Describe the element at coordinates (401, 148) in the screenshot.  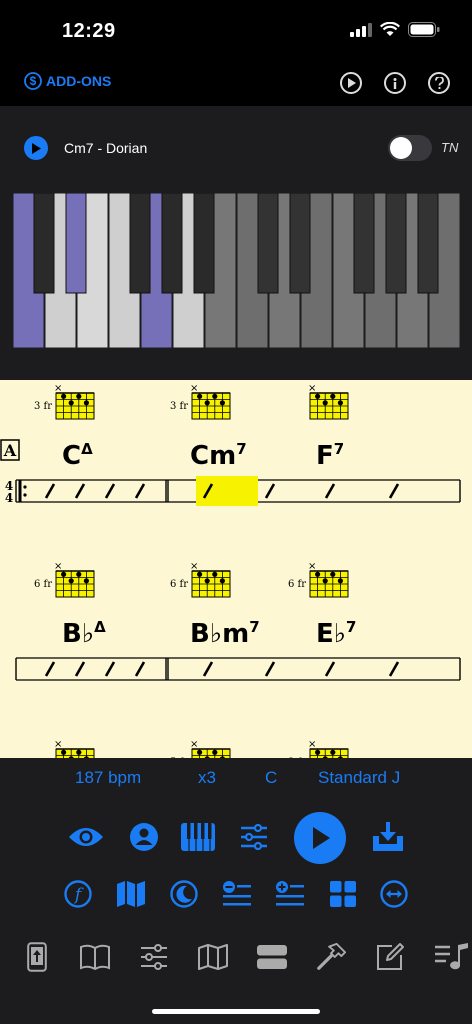
I see `toggle-knob` at that location.